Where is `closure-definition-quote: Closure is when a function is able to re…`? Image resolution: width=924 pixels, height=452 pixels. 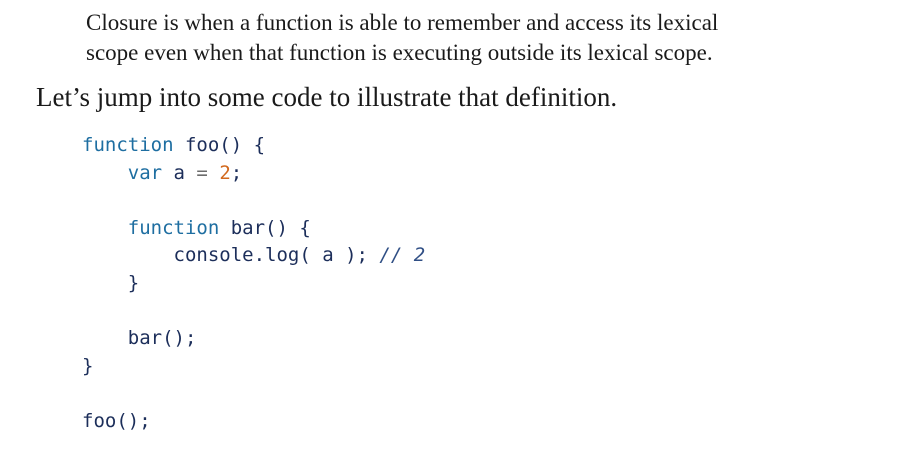
closure-definition-quote: Closure is when a function is able to re… is located at coordinates (486, 38).